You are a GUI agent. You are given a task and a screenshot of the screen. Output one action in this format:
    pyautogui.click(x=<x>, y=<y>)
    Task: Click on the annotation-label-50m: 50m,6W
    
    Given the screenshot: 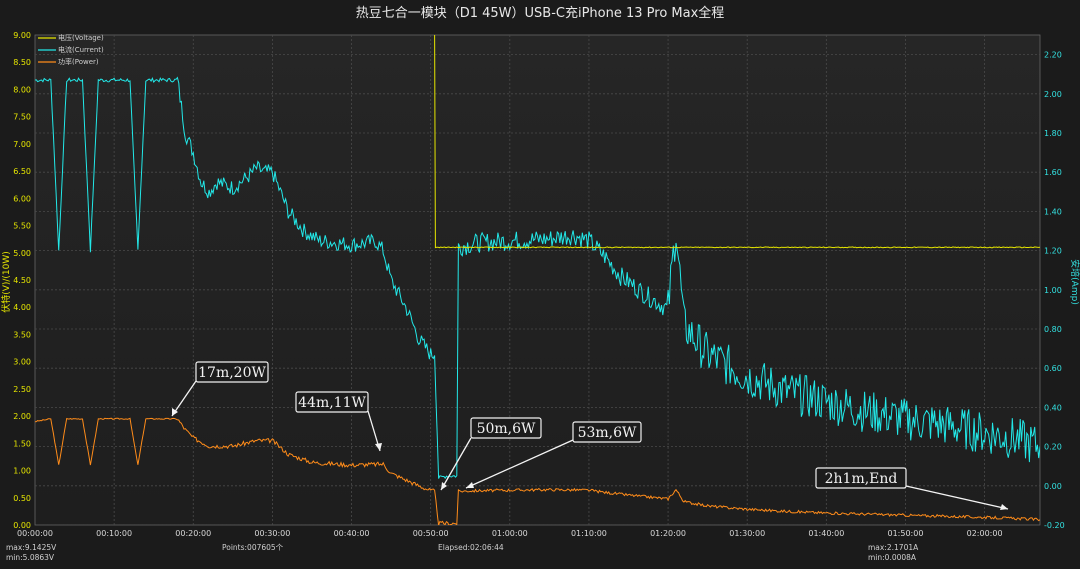 What is the action you would take?
    pyautogui.click(x=506, y=429)
    